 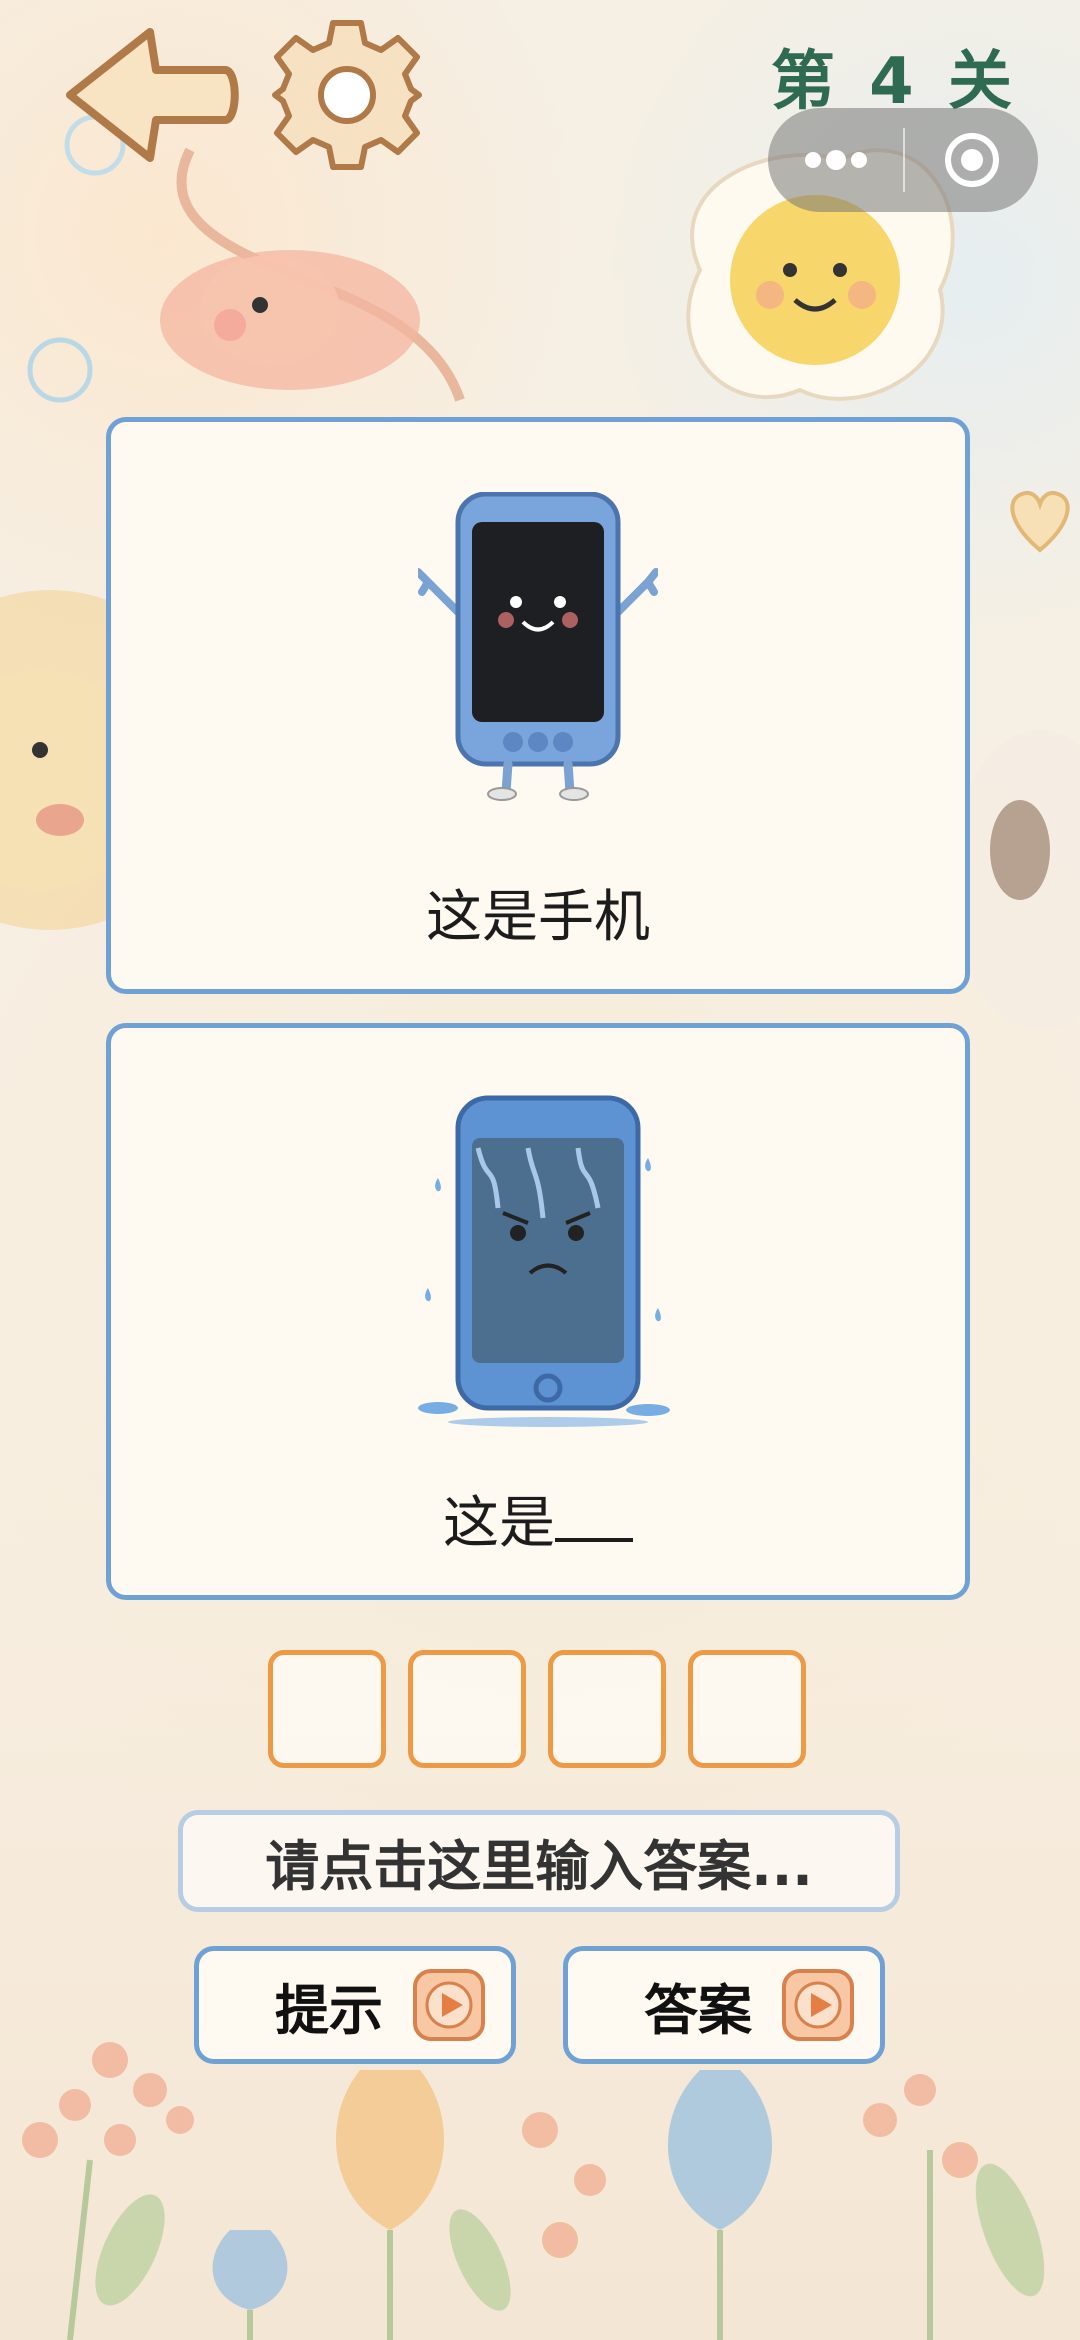 I want to click on target-close-icon, so click(x=971, y=160).